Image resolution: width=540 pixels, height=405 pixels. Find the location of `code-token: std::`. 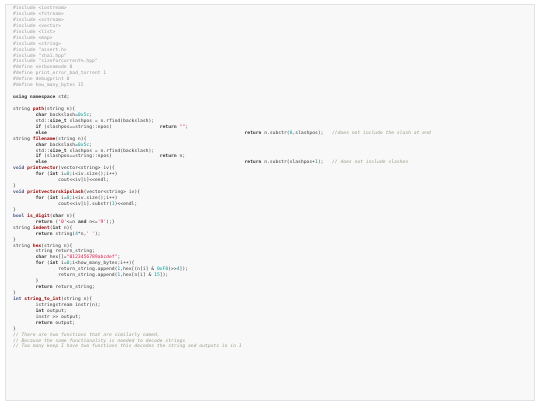

code-token: std:: is located at coordinates (31, 121).